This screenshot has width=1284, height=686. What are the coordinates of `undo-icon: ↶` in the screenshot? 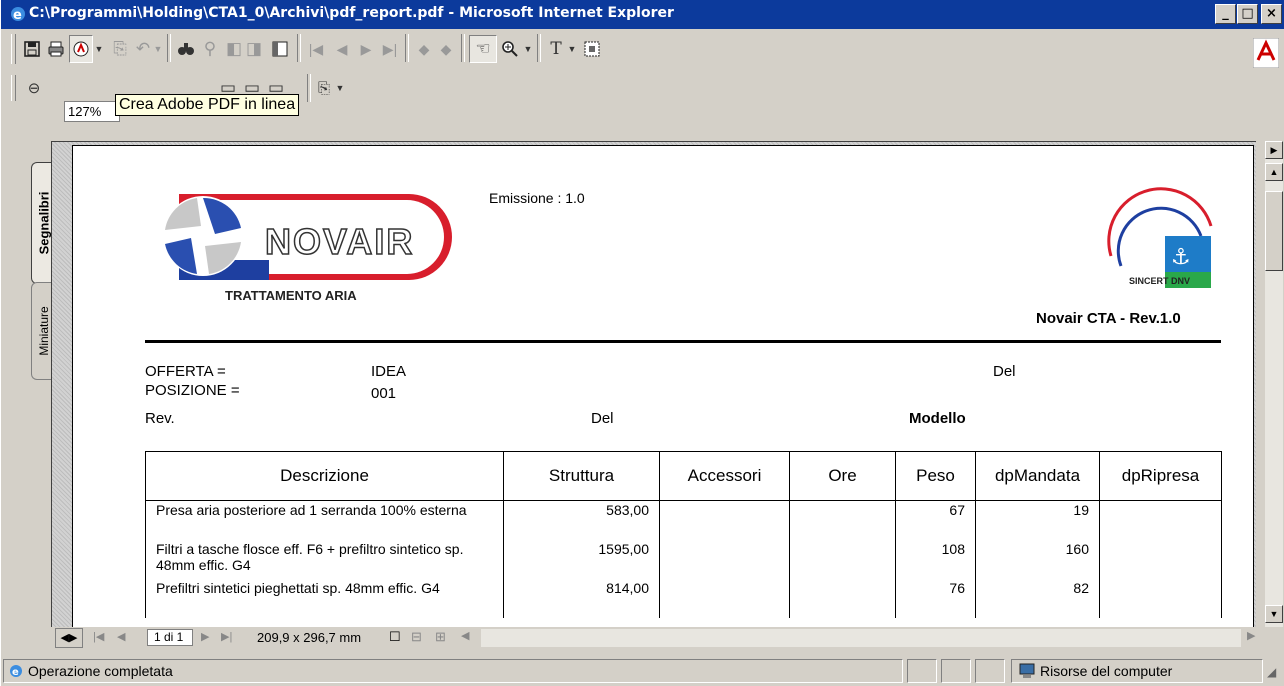 It's located at (143, 48).